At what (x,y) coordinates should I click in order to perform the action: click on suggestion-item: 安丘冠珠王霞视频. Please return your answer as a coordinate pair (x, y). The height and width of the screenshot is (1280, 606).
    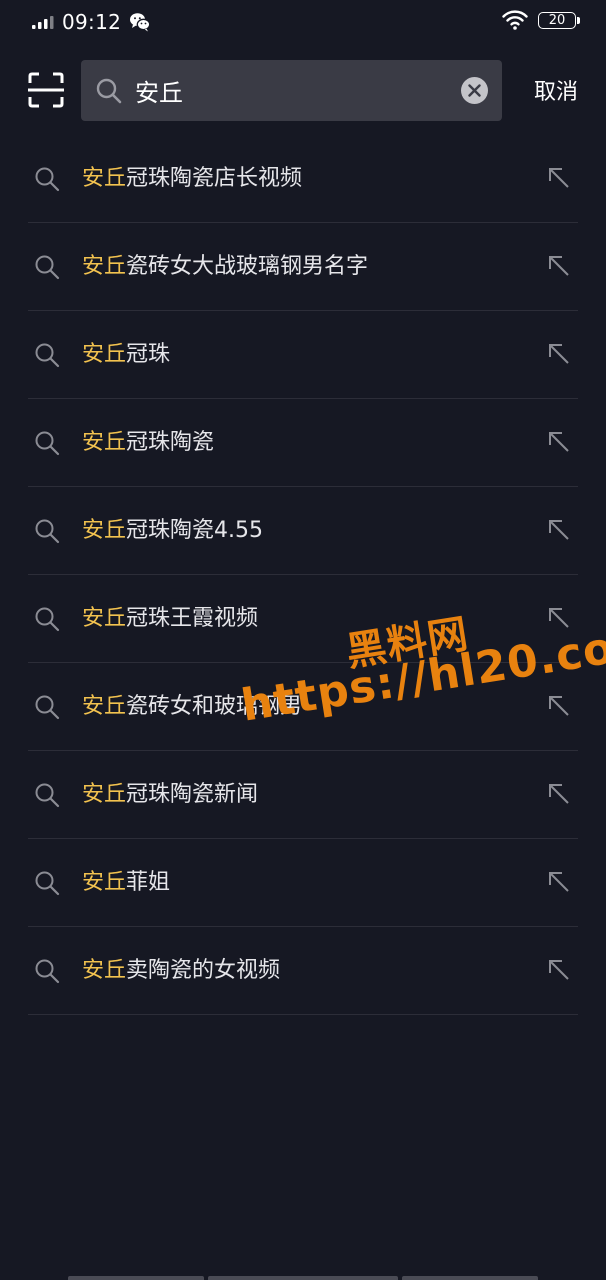
    Looking at the image, I should click on (303, 619).